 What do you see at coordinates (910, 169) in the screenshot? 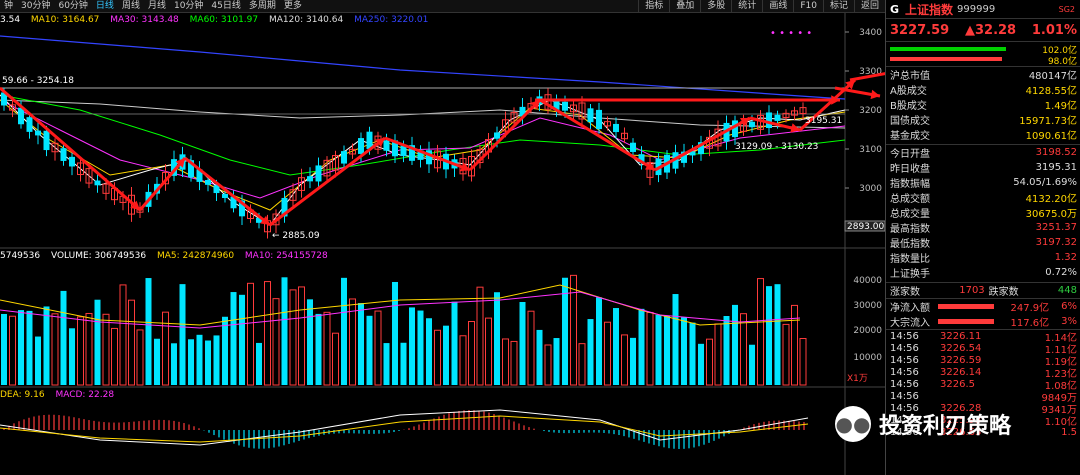
I see `stat-label: 昨日收盘` at bounding box center [910, 169].